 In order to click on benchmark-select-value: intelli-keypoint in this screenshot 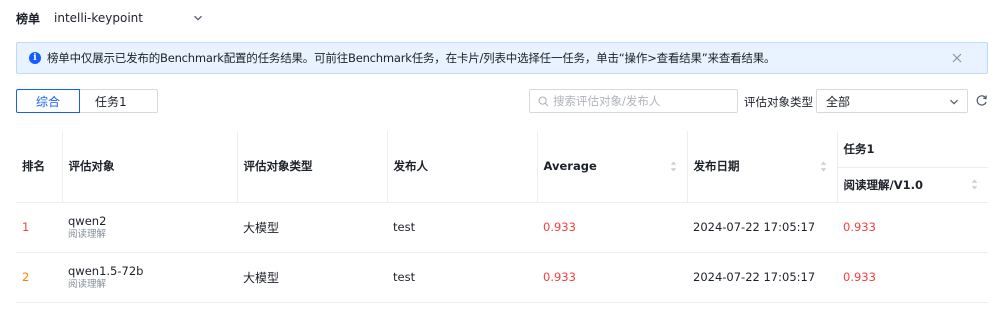, I will do `click(98, 18)`.